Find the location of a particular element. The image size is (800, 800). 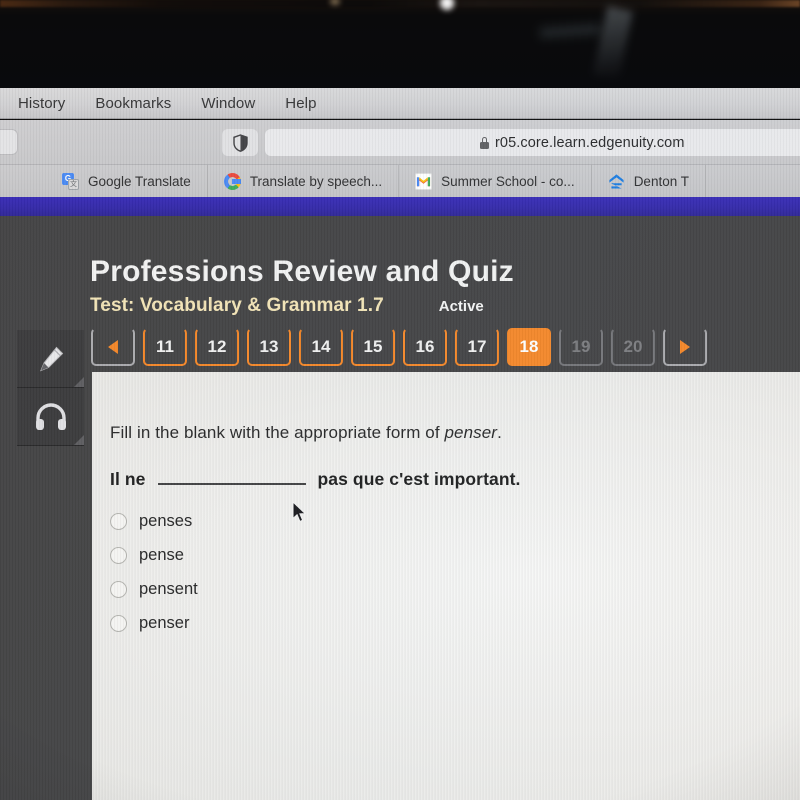

lock-icon is located at coordinates (484, 142).